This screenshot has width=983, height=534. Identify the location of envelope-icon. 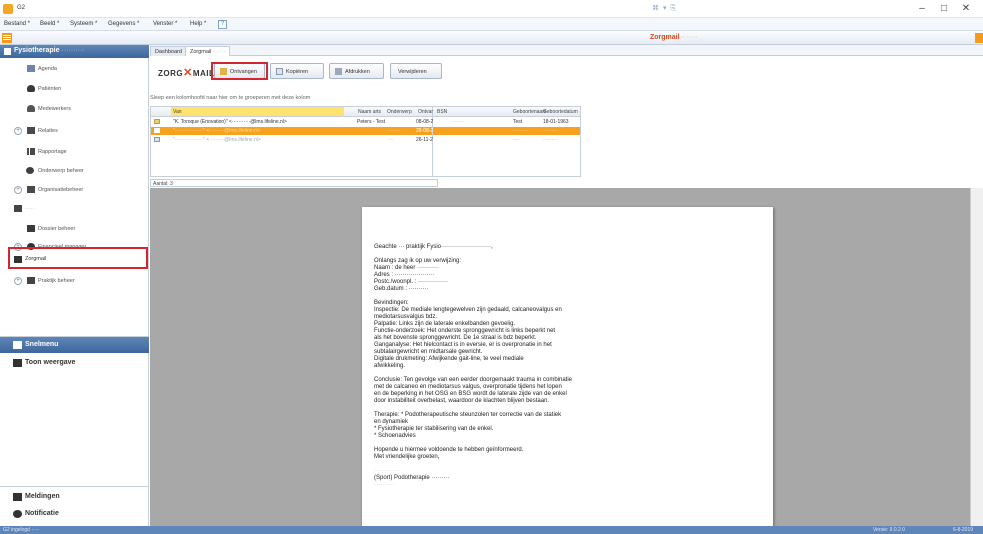
(17, 497).